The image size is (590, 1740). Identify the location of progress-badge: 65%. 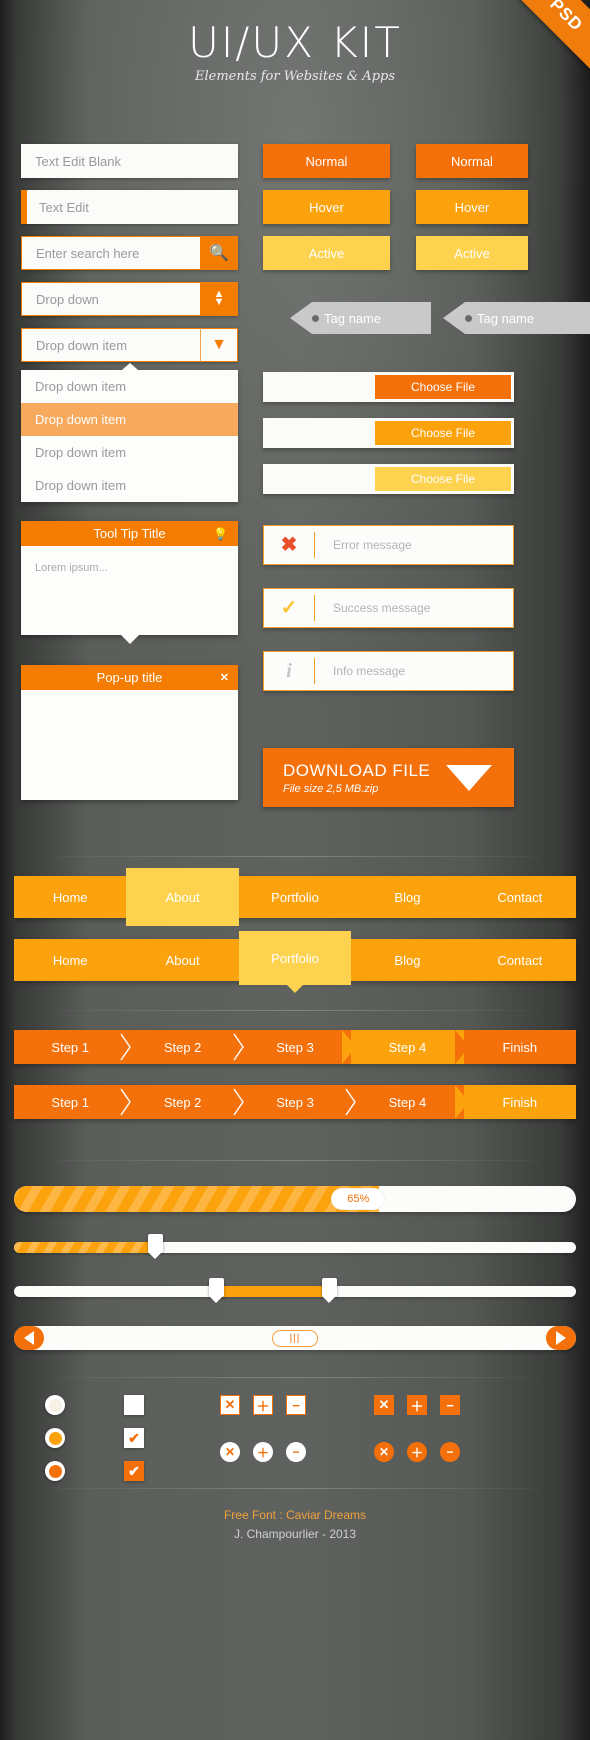
(358, 1199).